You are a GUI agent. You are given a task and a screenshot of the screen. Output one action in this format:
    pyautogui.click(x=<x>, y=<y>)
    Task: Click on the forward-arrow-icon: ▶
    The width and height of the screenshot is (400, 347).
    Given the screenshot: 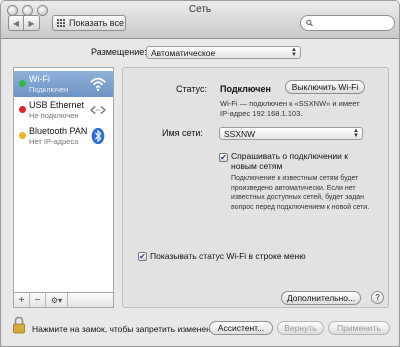 What is the action you would take?
    pyautogui.click(x=31, y=23)
    